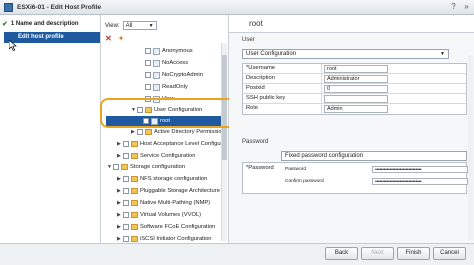  What do you see at coordinates (248, 40) in the screenshot?
I see `user-section-label: User` at bounding box center [248, 40].